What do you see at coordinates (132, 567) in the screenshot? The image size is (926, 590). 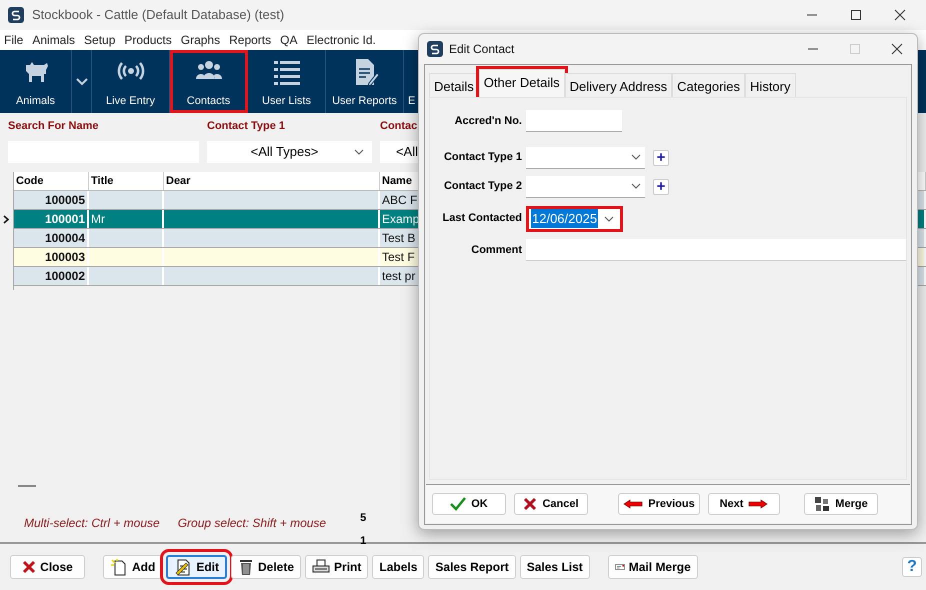 I see `toolbar-button: Add` at bounding box center [132, 567].